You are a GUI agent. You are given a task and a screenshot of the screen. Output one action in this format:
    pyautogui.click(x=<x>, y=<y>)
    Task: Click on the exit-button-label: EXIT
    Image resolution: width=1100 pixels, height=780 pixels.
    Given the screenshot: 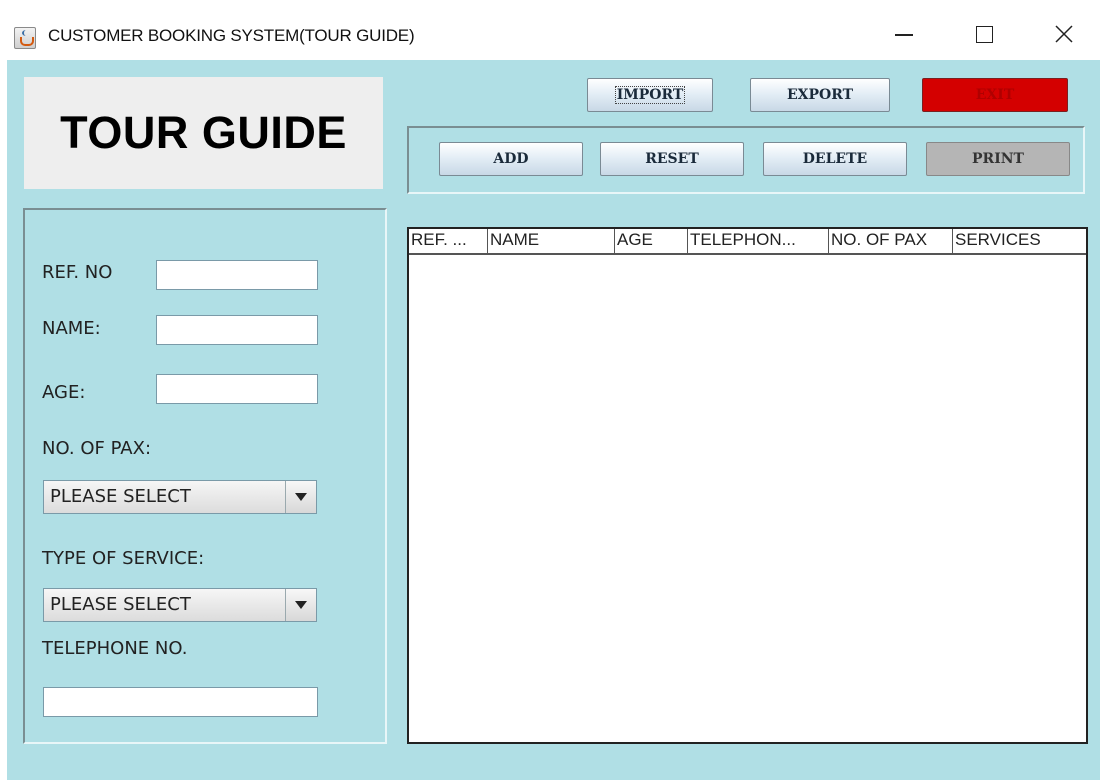 What is the action you would take?
    pyautogui.click(x=995, y=95)
    